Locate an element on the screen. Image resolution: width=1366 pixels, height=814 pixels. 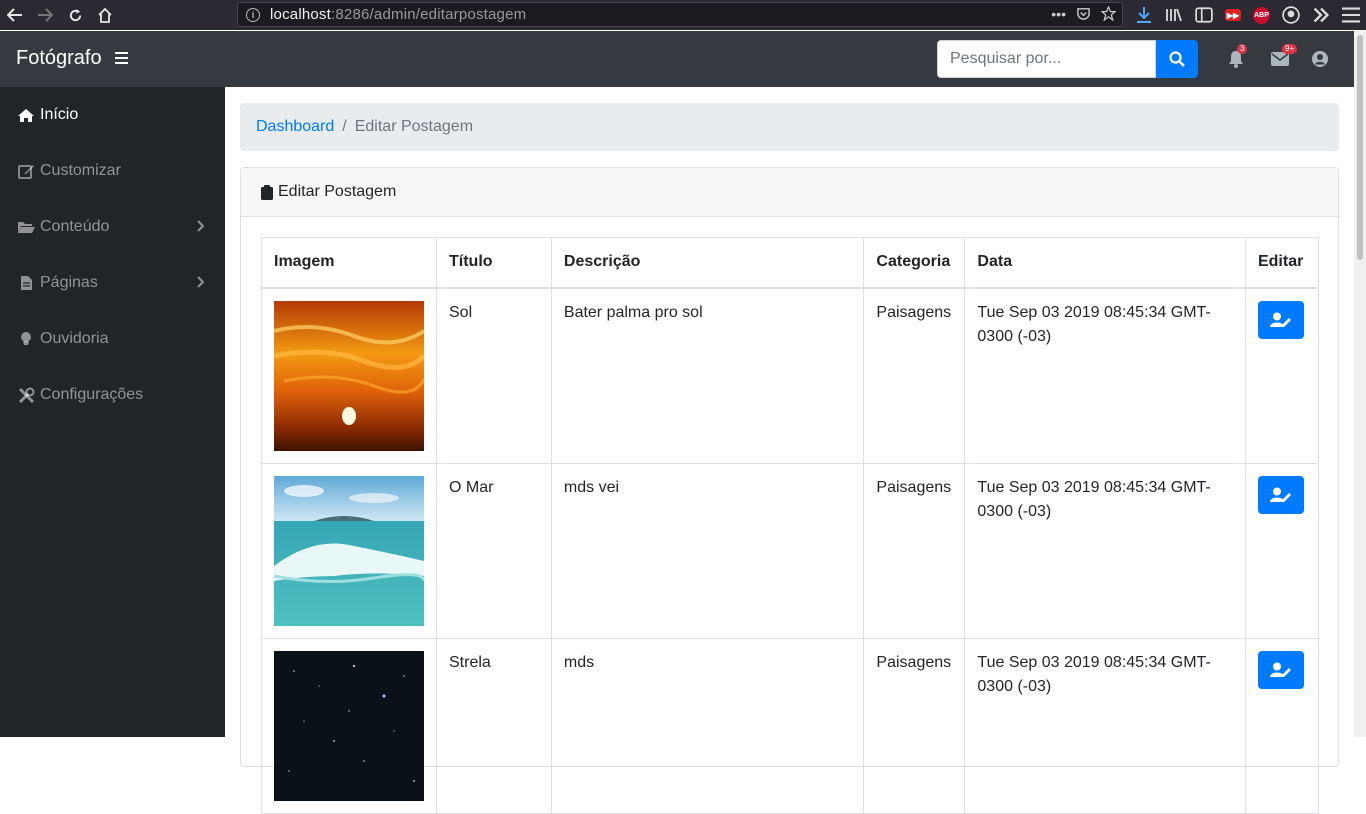
home-browser-icon is located at coordinates (105, 15).